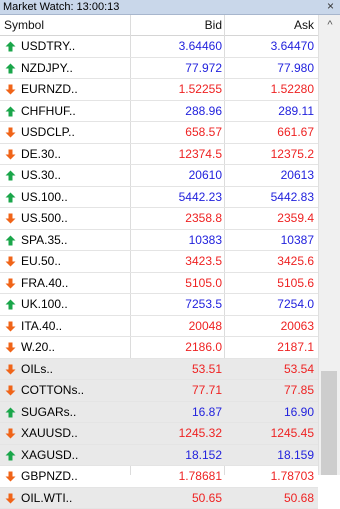 The width and height of the screenshot is (340, 509). What do you see at coordinates (176, 347) in the screenshot?
I see `bid-price: 2186.0` at bounding box center [176, 347].